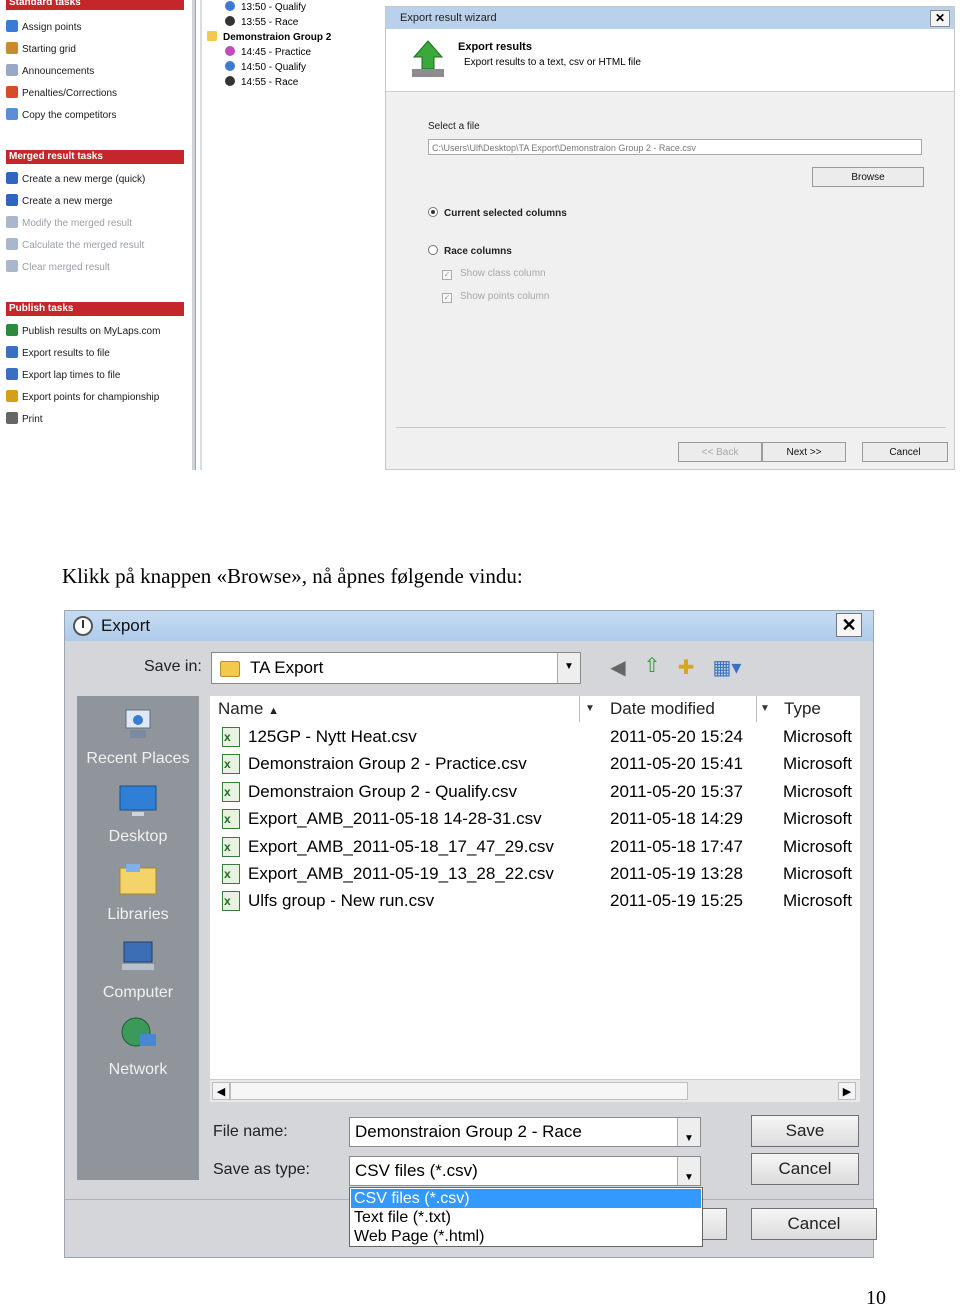  Describe the element at coordinates (401, 873) in the screenshot. I see `file-name: Export_AMB_2011-05-19_13_28_22.csv` at that location.